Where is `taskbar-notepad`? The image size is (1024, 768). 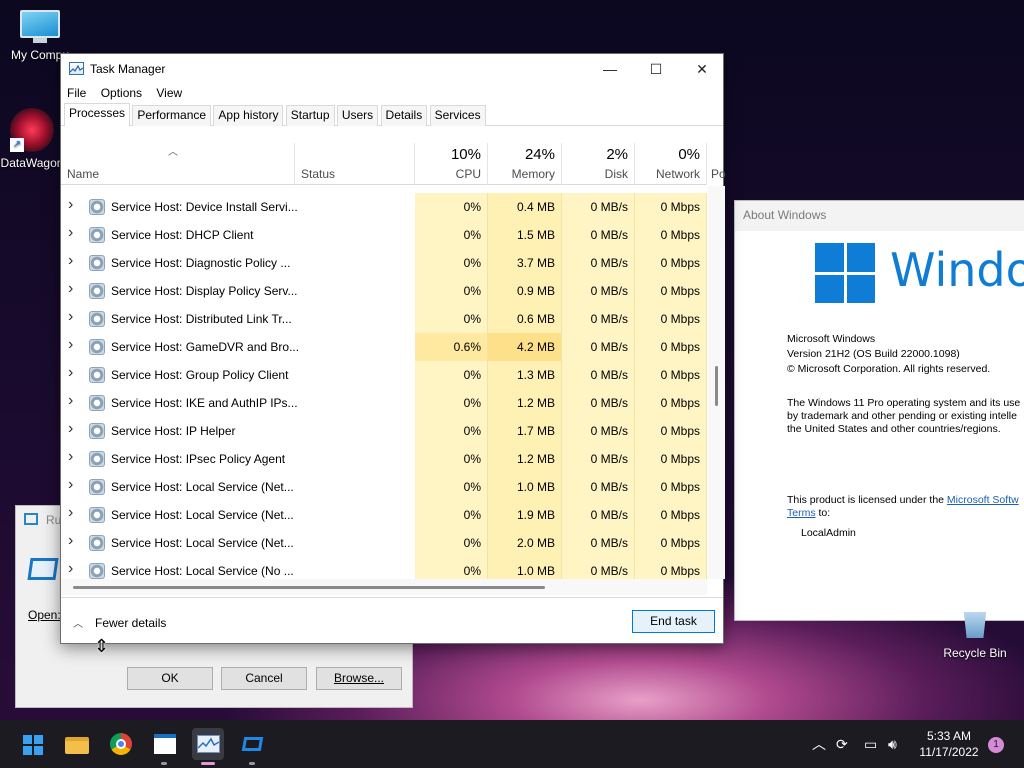
taskbar-notepad is located at coordinates (164, 746).